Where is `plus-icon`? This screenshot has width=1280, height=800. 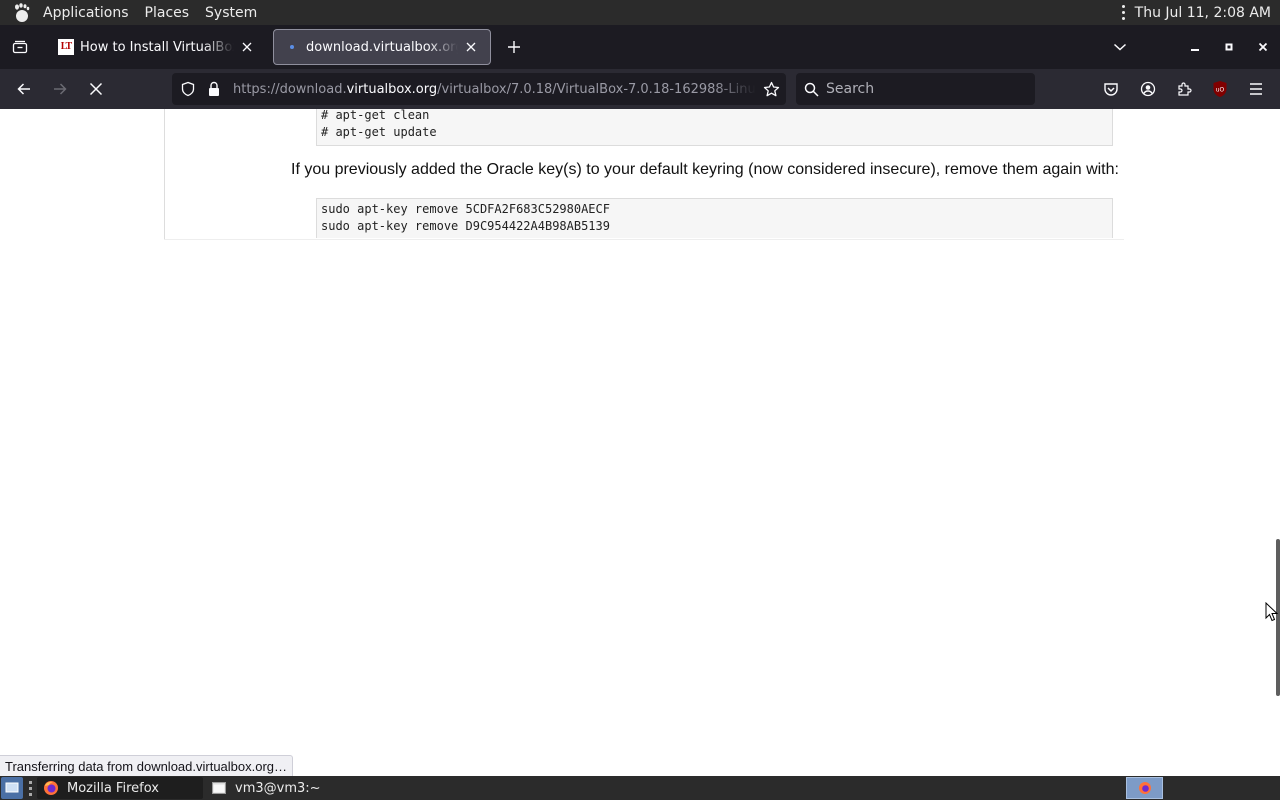 plus-icon is located at coordinates (514, 47).